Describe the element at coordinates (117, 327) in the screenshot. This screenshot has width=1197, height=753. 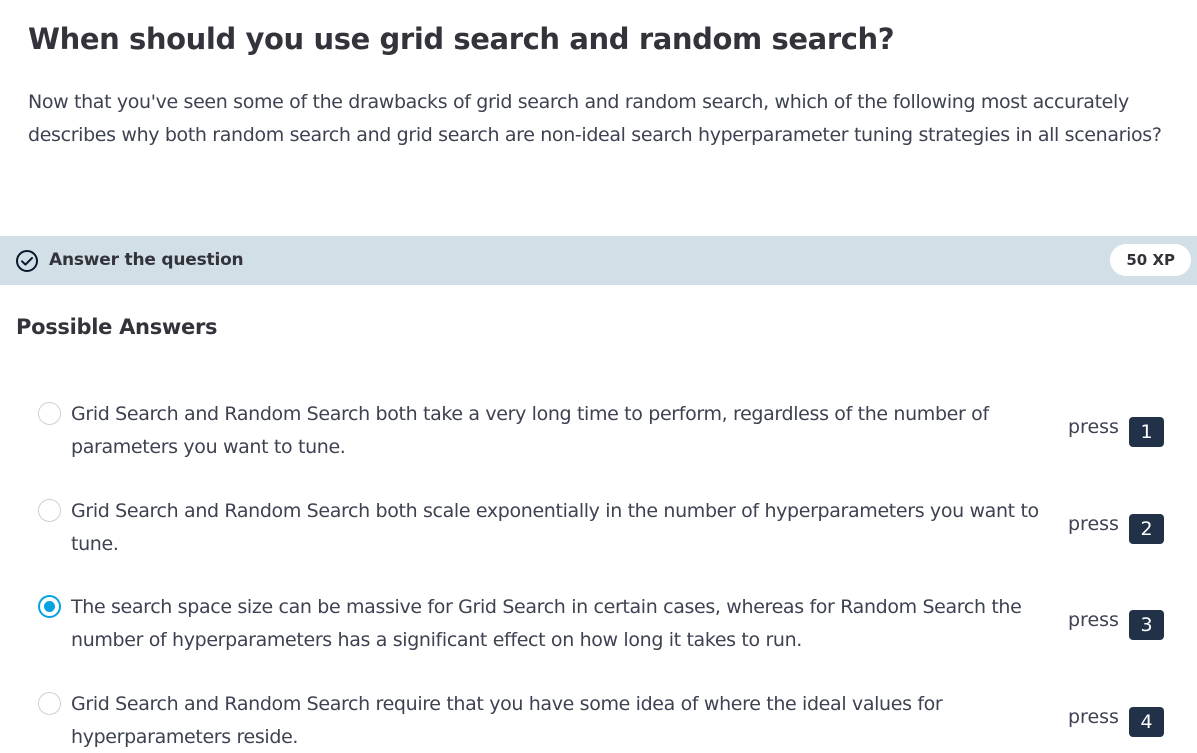
I see `possible-answers-heading: Possible Answers` at that location.